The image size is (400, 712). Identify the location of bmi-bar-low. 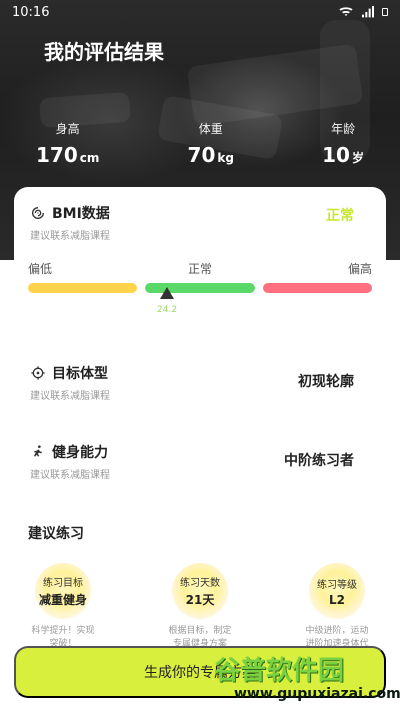
(83, 288).